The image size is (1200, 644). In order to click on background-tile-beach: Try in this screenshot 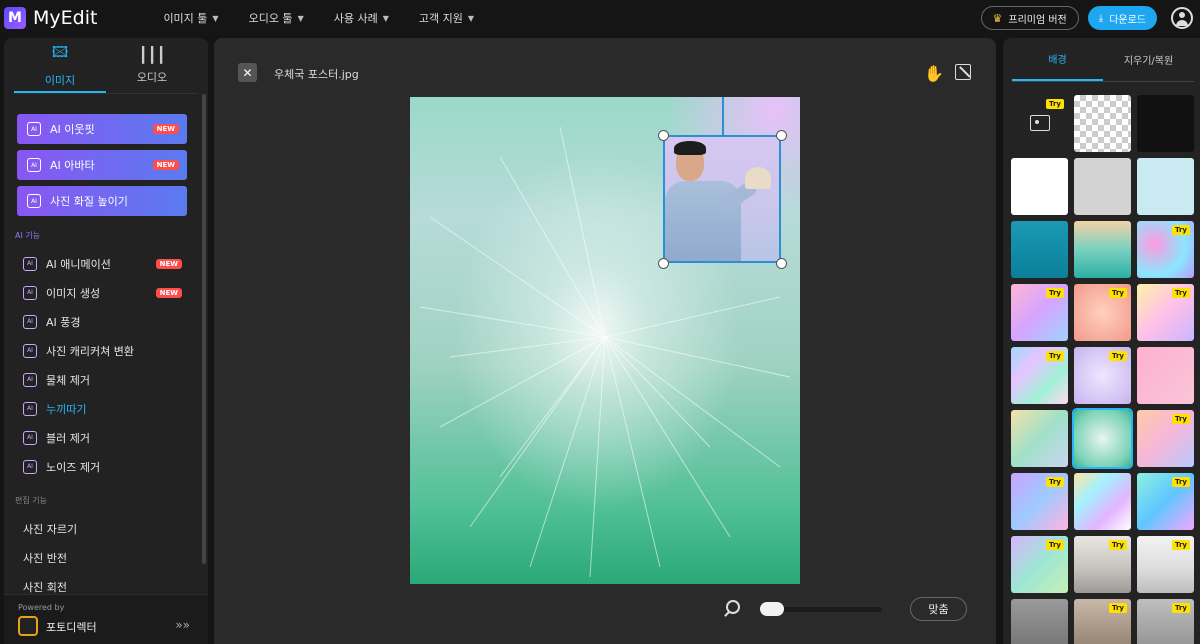, I will do `click(1102, 564)`.